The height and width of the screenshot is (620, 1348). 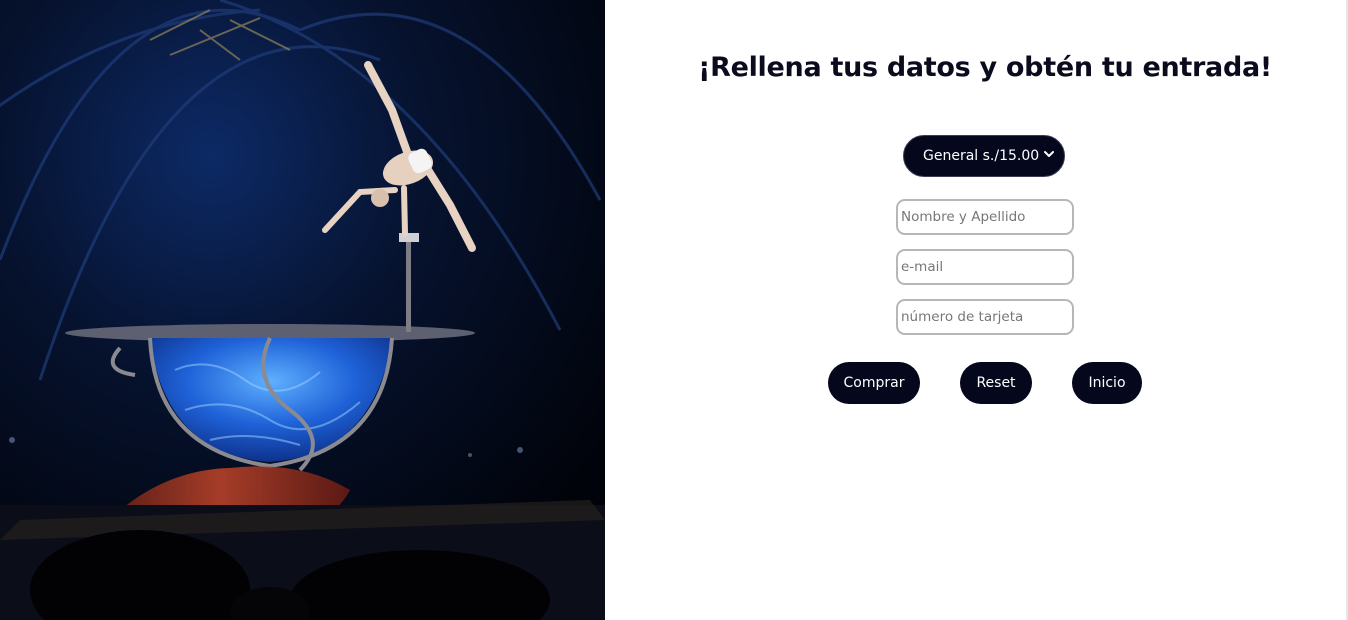 What do you see at coordinates (1049, 154) in the screenshot?
I see `chevron-down-icon` at bounding box center [1049, 154].